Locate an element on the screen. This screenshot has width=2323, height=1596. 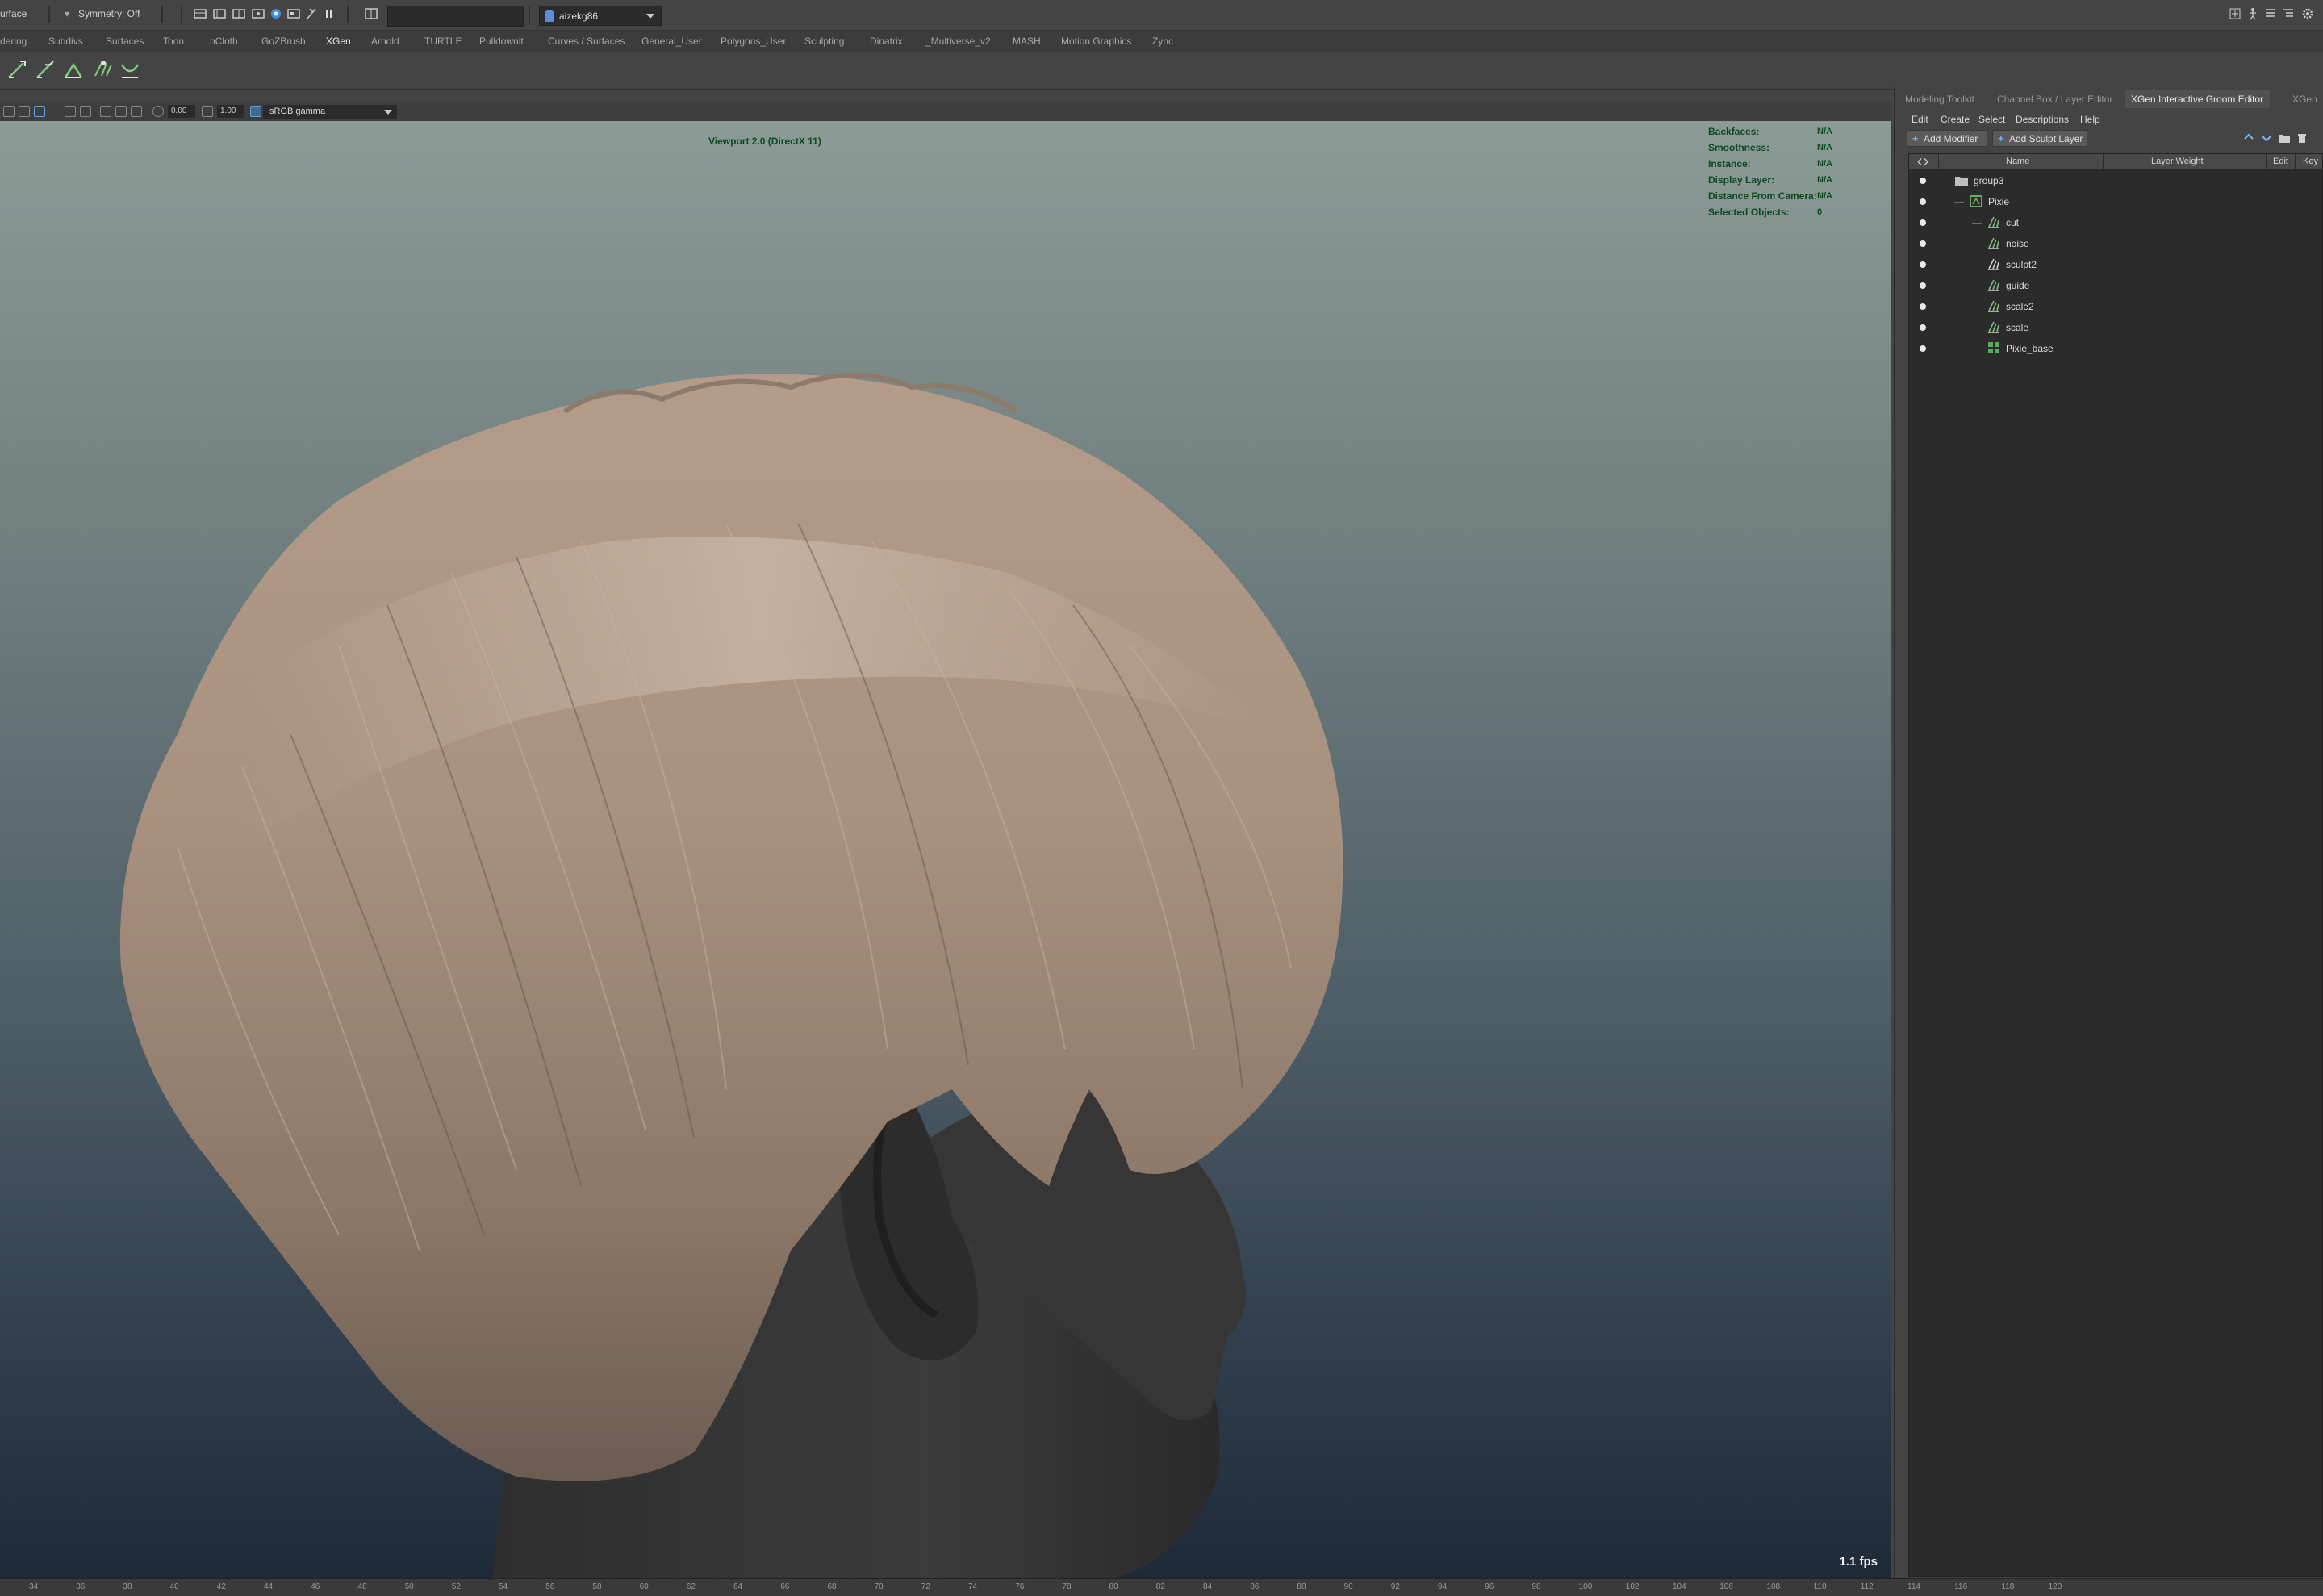
groom-brush-4-icon is located at coordinates (102, 68).